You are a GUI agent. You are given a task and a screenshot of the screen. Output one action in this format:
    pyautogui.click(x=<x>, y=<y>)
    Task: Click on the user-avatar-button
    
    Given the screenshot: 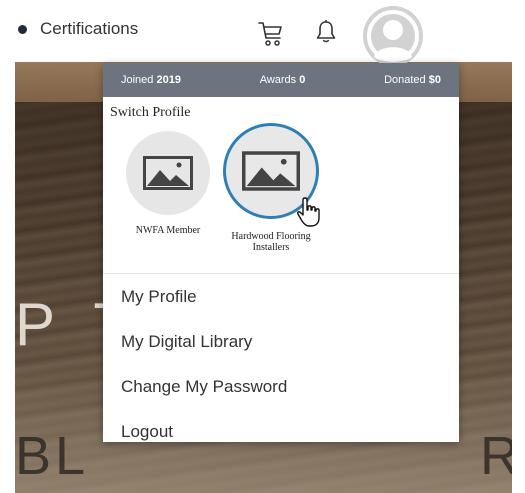 What is the action you would take?
    pyautogui.click(x=393, y=36)
    